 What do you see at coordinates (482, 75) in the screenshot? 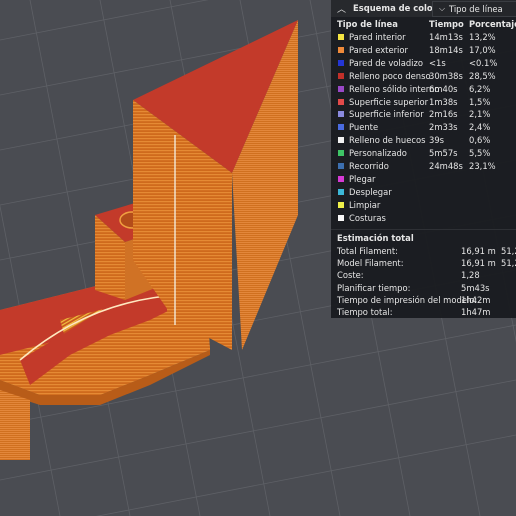
I see `legend-percent: 28,5%` at bounding box center [482, 75].